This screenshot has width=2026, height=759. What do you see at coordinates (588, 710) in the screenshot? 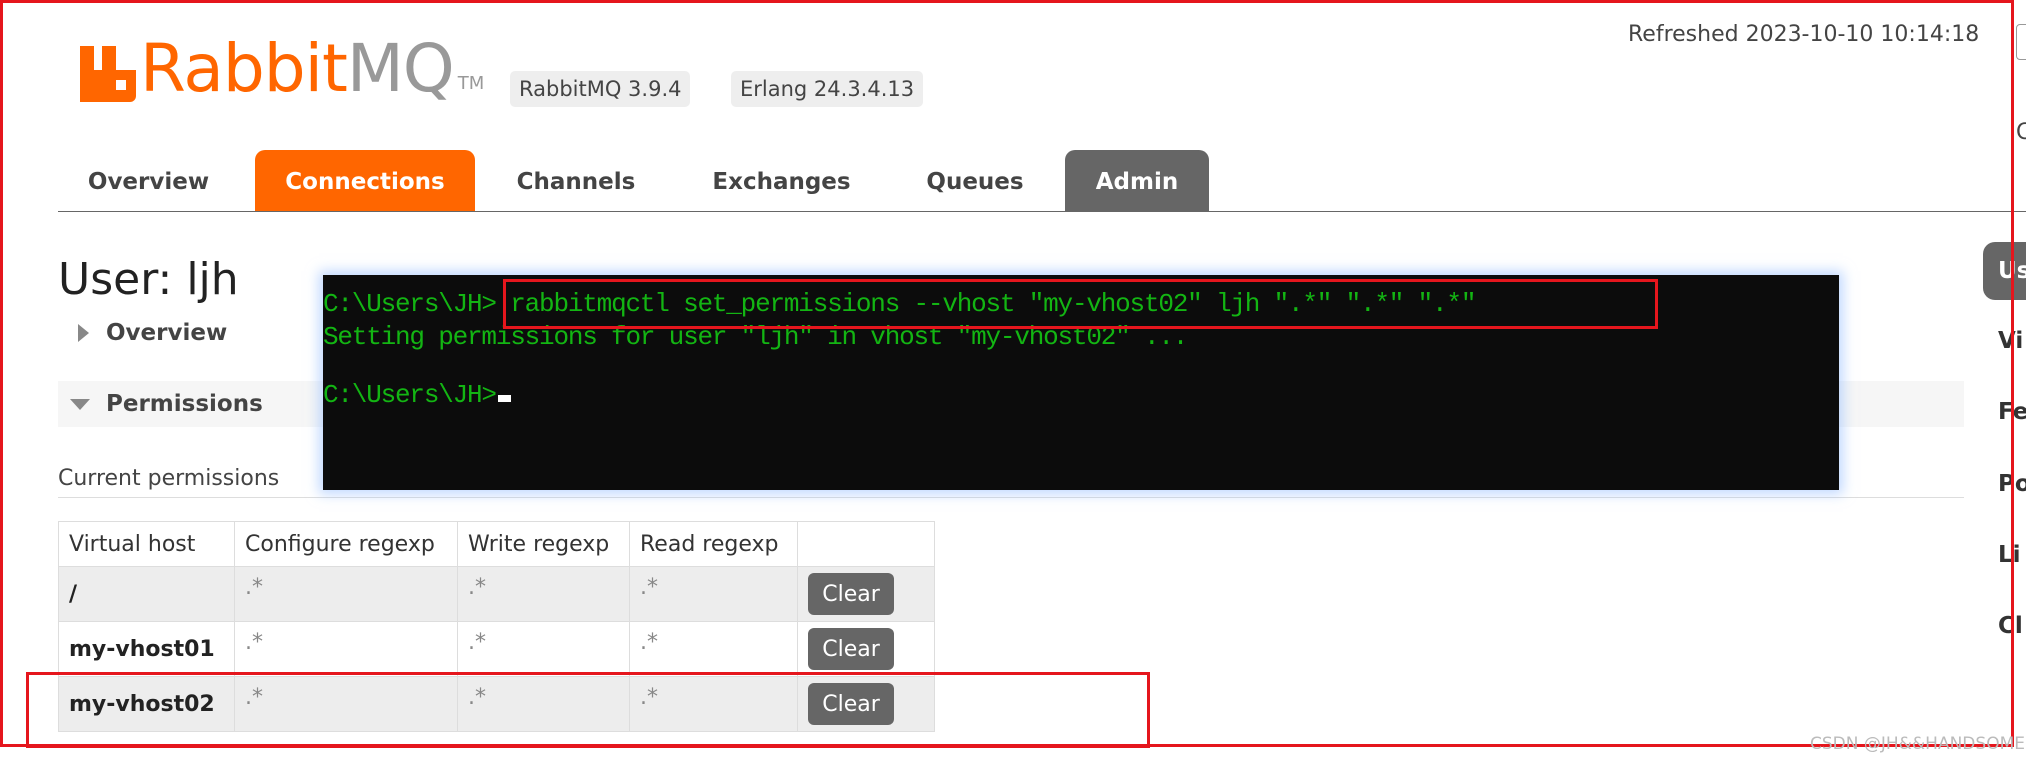
I see `annotation-row-highlight` at bounding box center [588, 710].